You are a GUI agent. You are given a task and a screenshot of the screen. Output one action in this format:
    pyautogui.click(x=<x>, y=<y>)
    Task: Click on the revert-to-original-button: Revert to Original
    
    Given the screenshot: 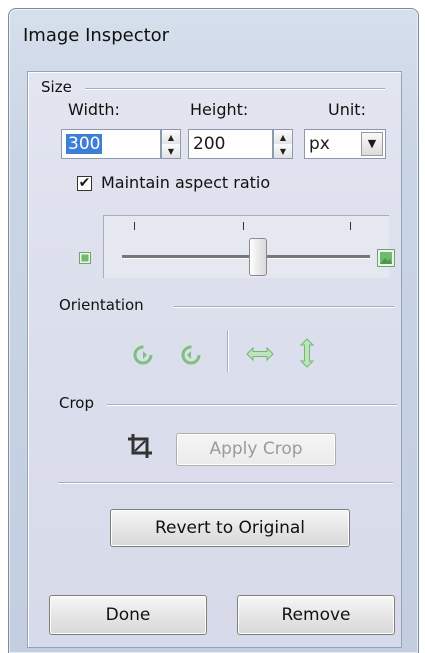 What is the action you would take?
    pyautogui.click(x=230, y=528)
    